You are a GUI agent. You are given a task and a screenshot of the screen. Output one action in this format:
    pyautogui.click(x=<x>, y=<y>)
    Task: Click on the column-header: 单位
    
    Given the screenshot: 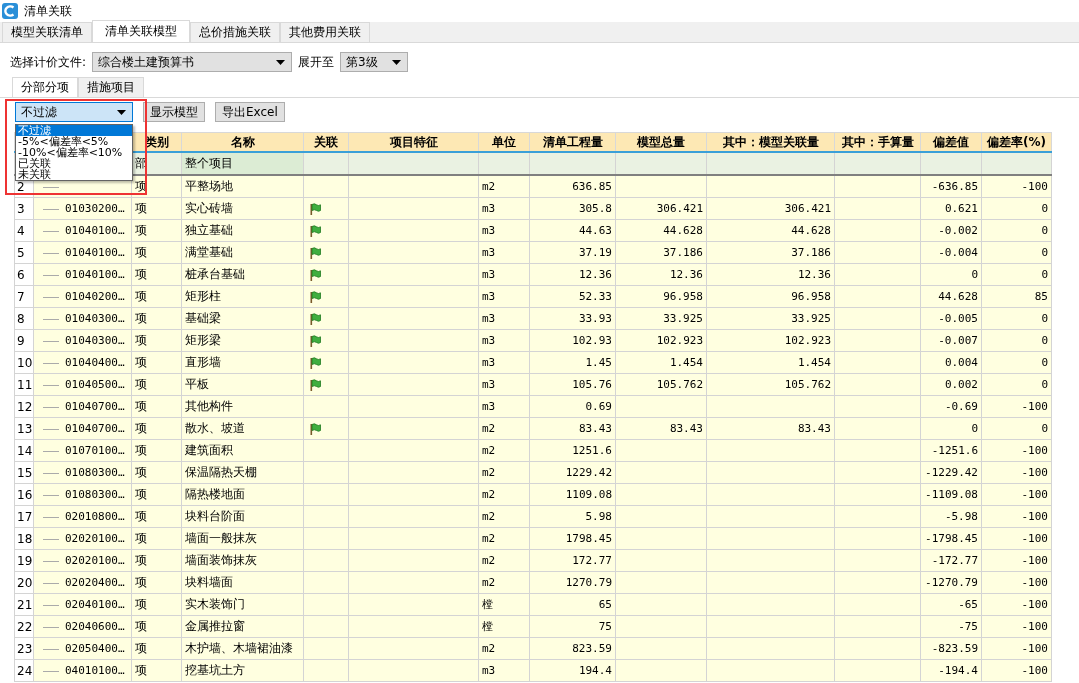 What is the action you would take?
    pyautogui.click(x=504, y=142)
    